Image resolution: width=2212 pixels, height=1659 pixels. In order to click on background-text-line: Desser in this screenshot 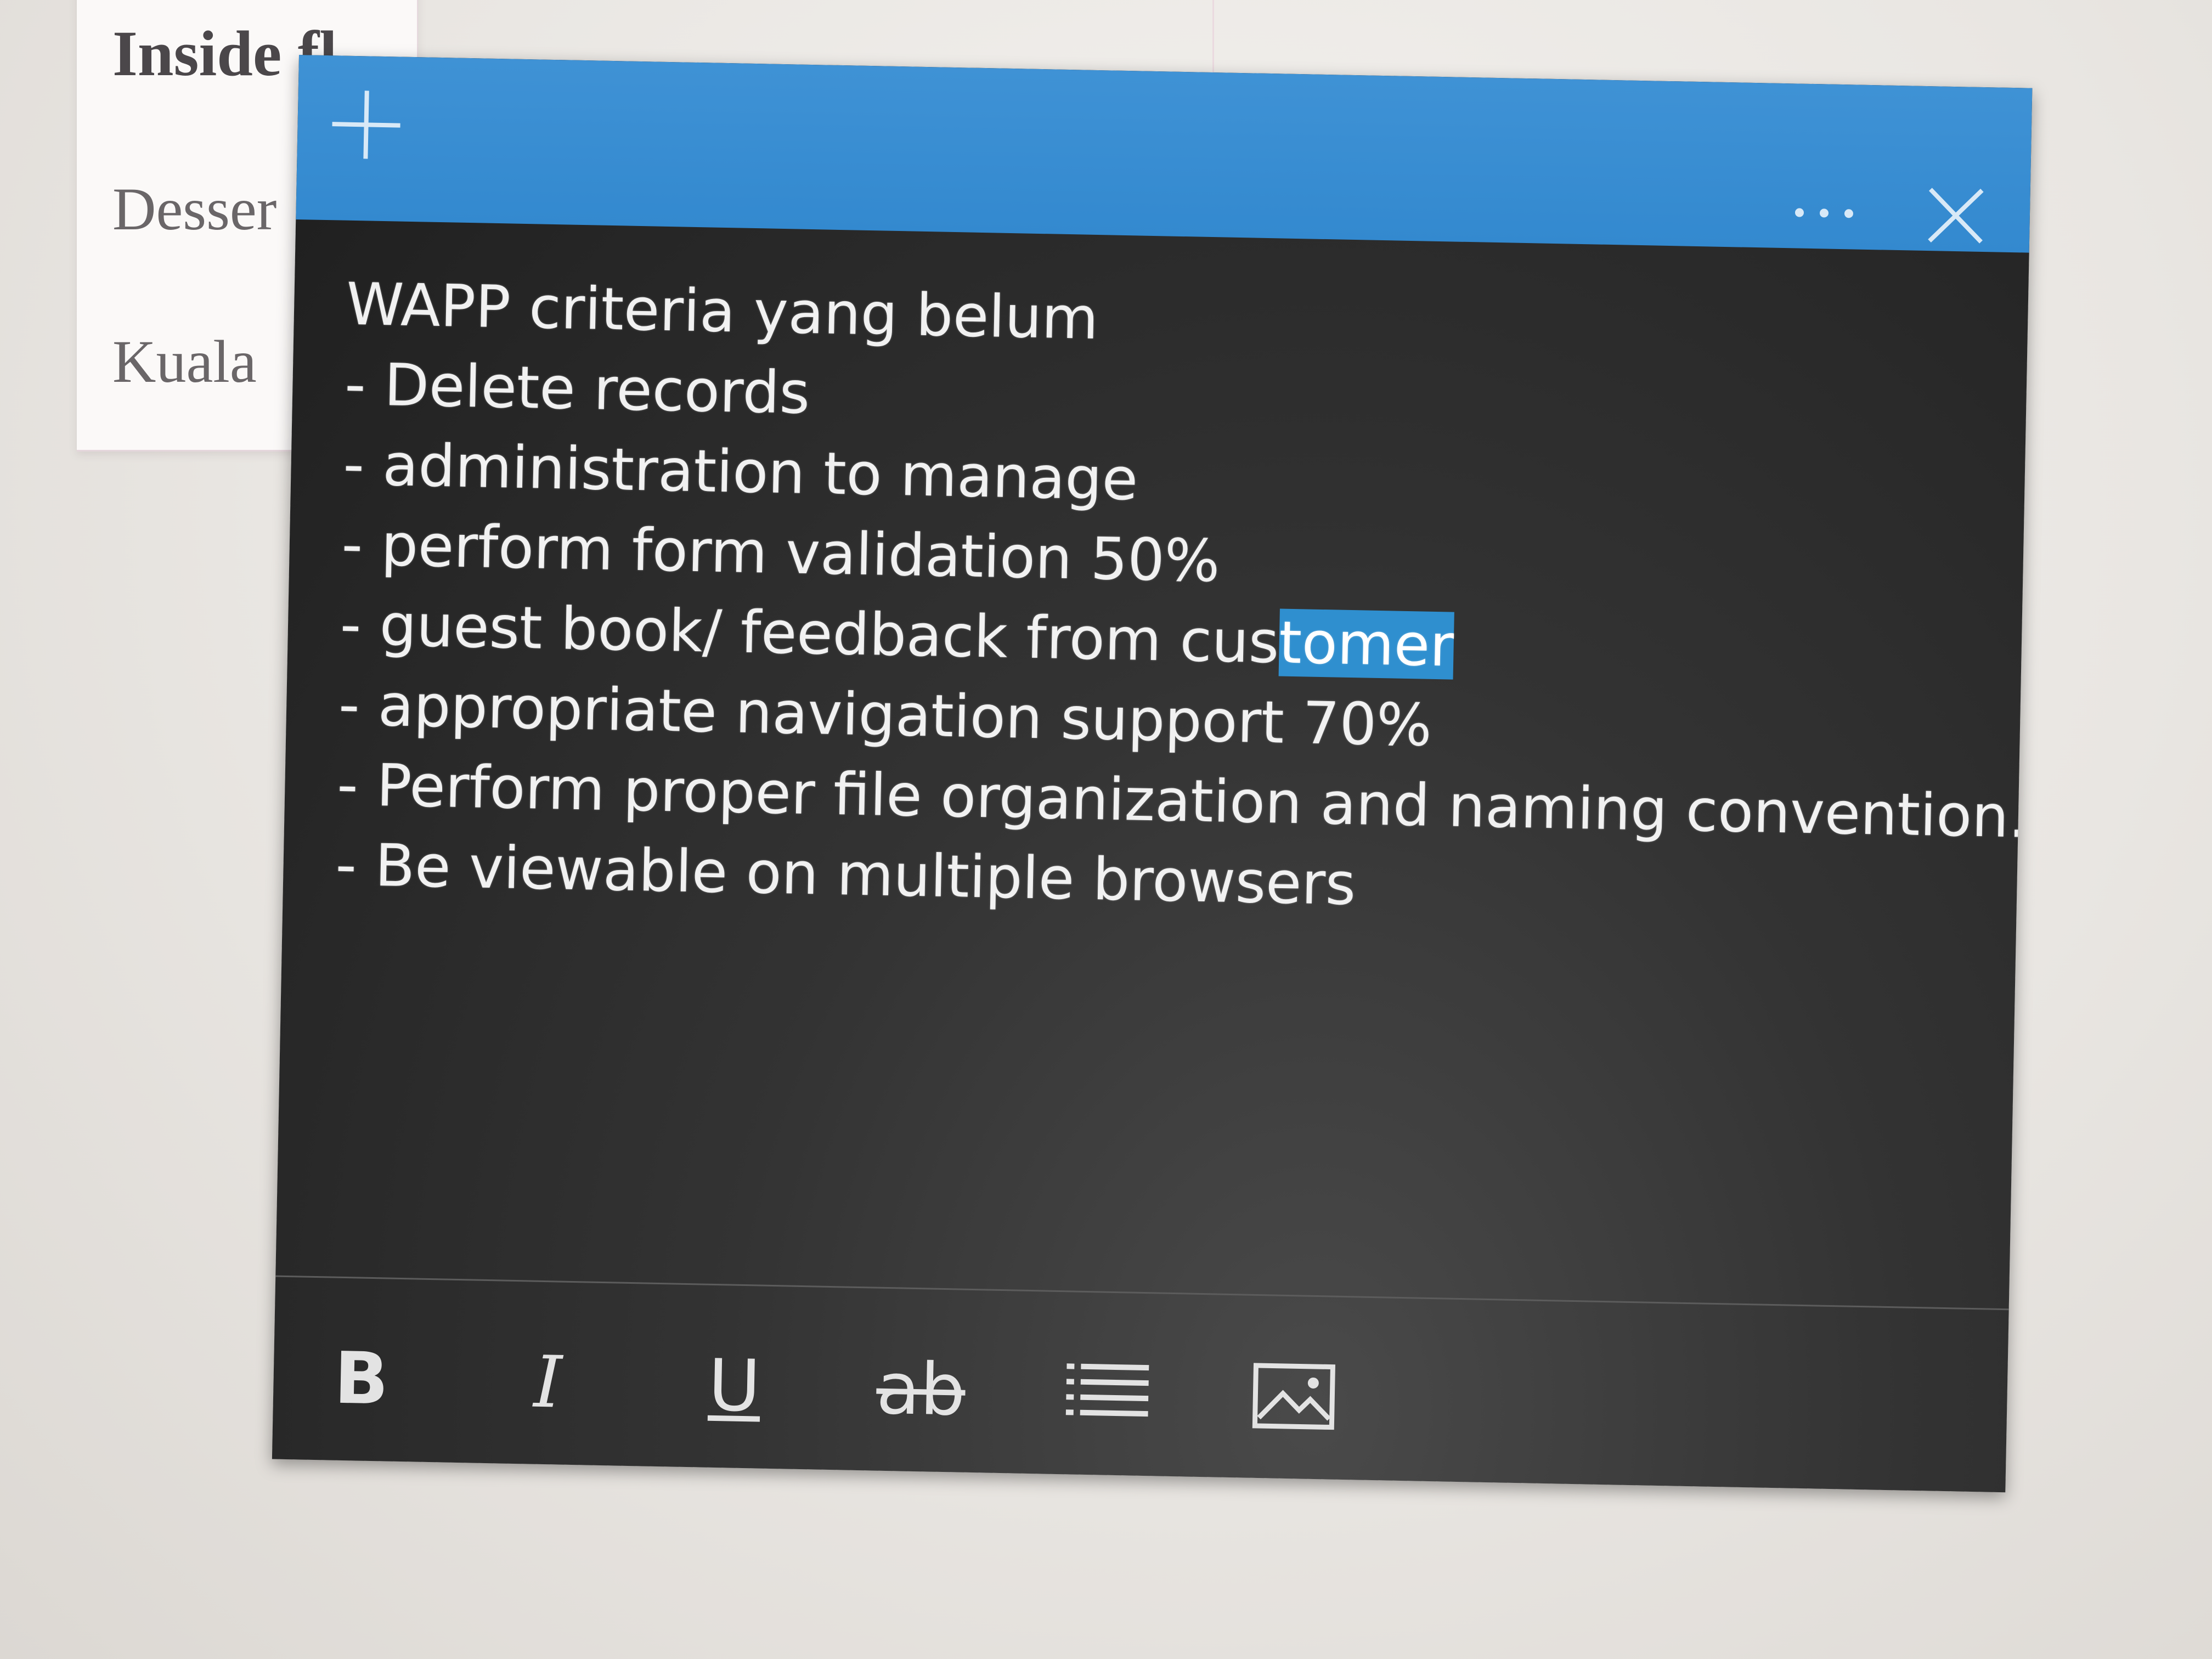, I will do `click(195, 209)`.